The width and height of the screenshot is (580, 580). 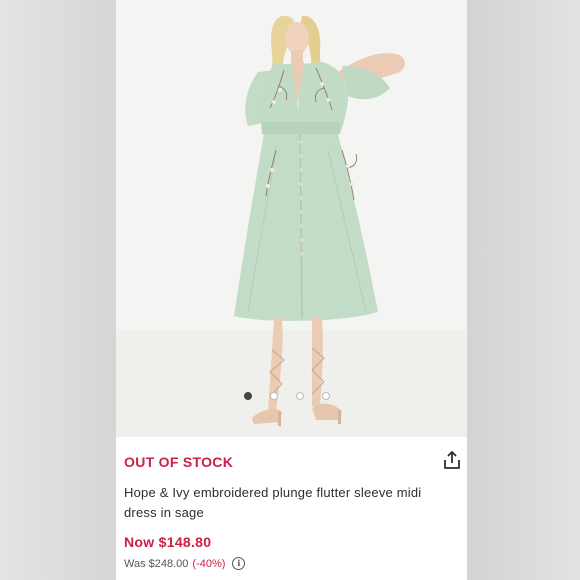 I want to click on original-price: Was $248.00, so click(x=156, y=563).